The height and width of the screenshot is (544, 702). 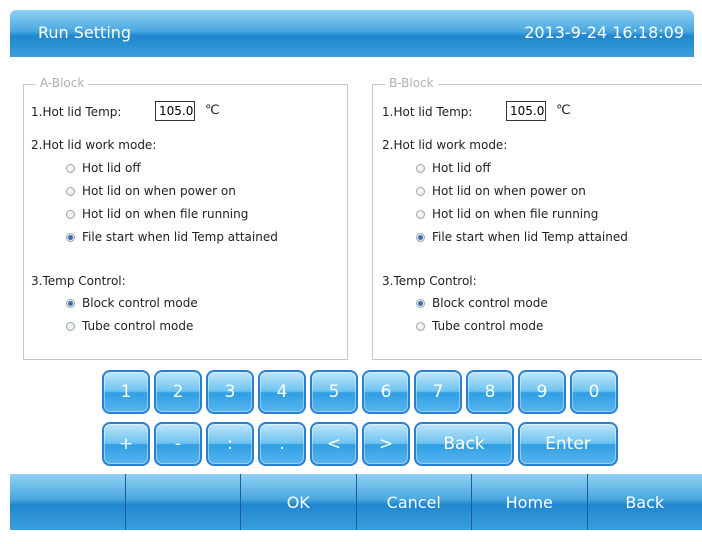 What do you see at coordinates (230, 444) in the screenshot?
I see `key-colon: :` at bounding box center [230, 444].